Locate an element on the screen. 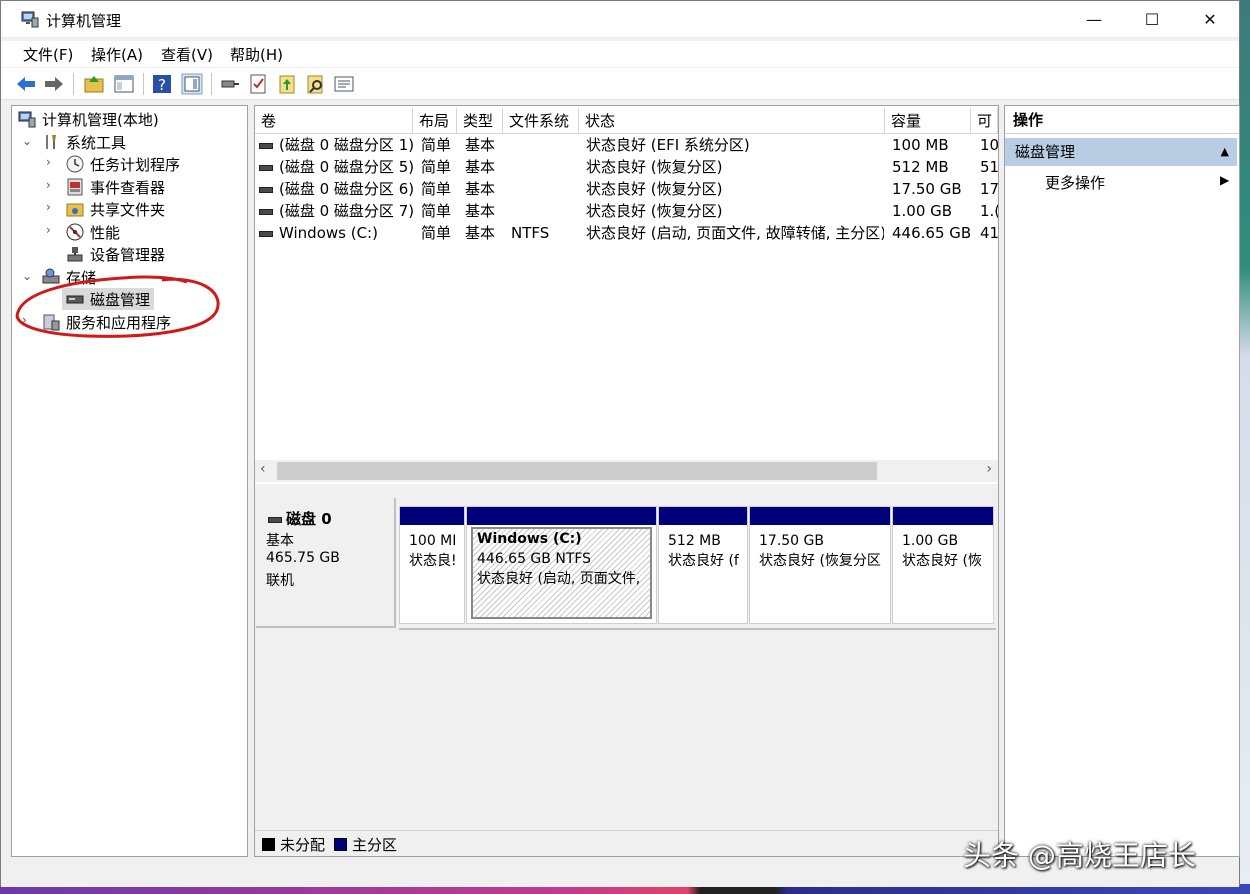 This screenshot has width=1250, height=894. computer-management-icon is located at coordinates (27, 119).